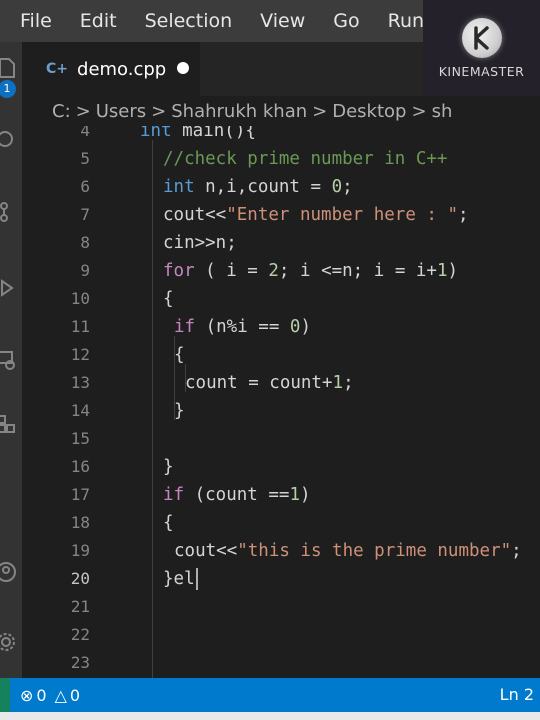 The width and height of the screenshot is (540, 720). Describe the element at coordinates (442, 111) in the screenshot. I see `breadcrumb-folder: sh` at that location.